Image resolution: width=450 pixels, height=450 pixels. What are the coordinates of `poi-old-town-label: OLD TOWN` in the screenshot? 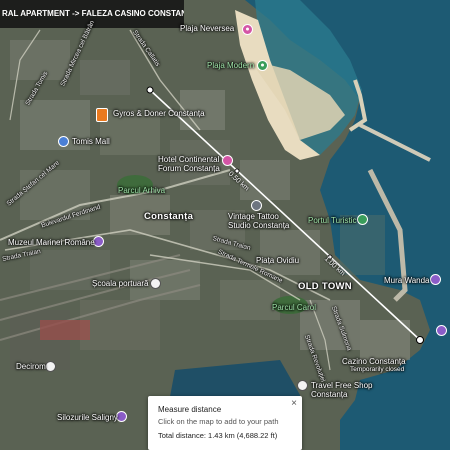 It's located at (325, 286).